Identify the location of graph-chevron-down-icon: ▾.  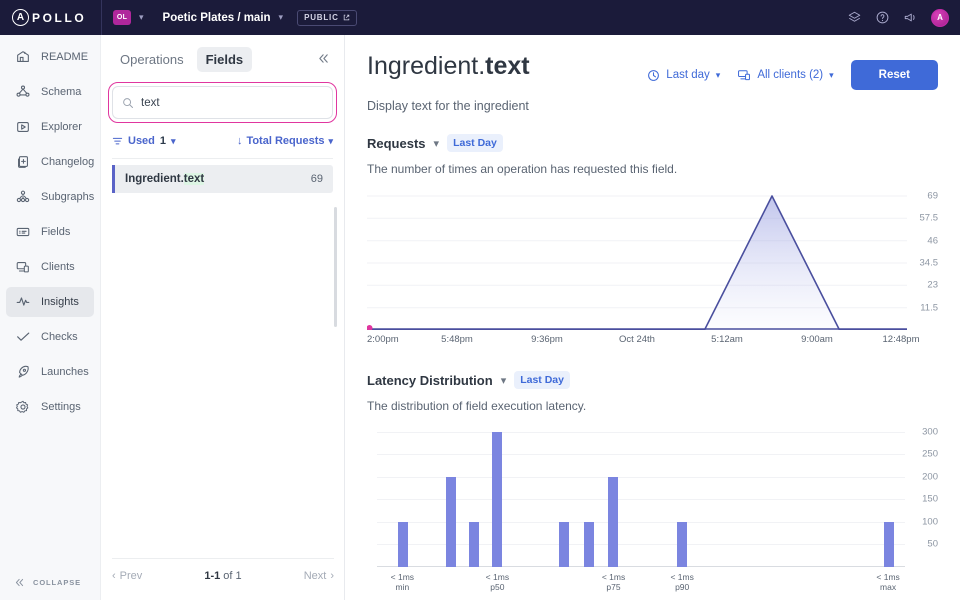
(281, 17).